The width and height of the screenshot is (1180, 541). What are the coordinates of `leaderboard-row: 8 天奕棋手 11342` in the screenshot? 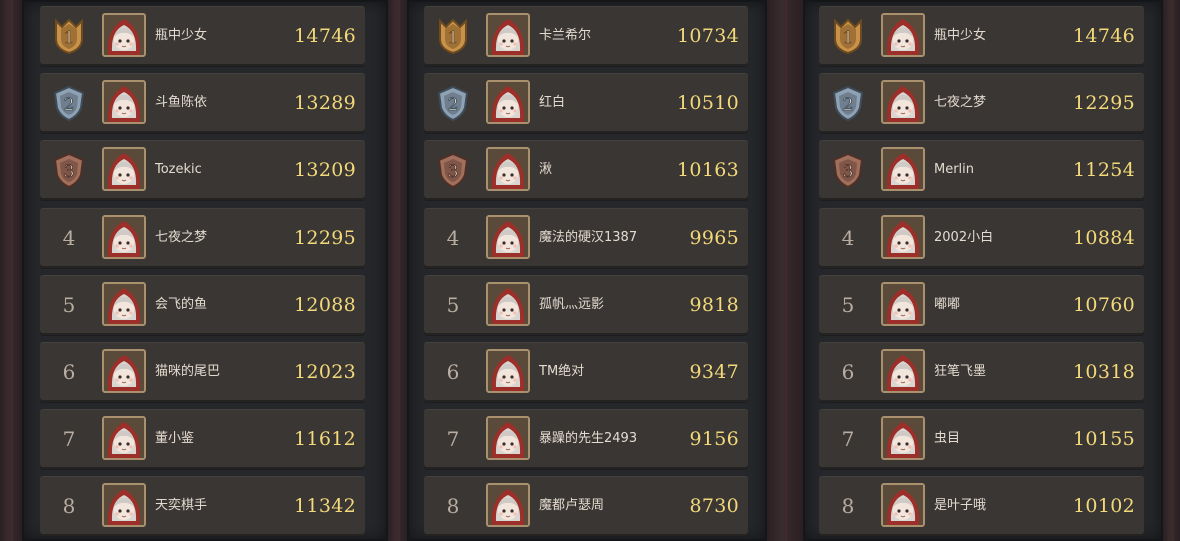 It's located at (202, 506).